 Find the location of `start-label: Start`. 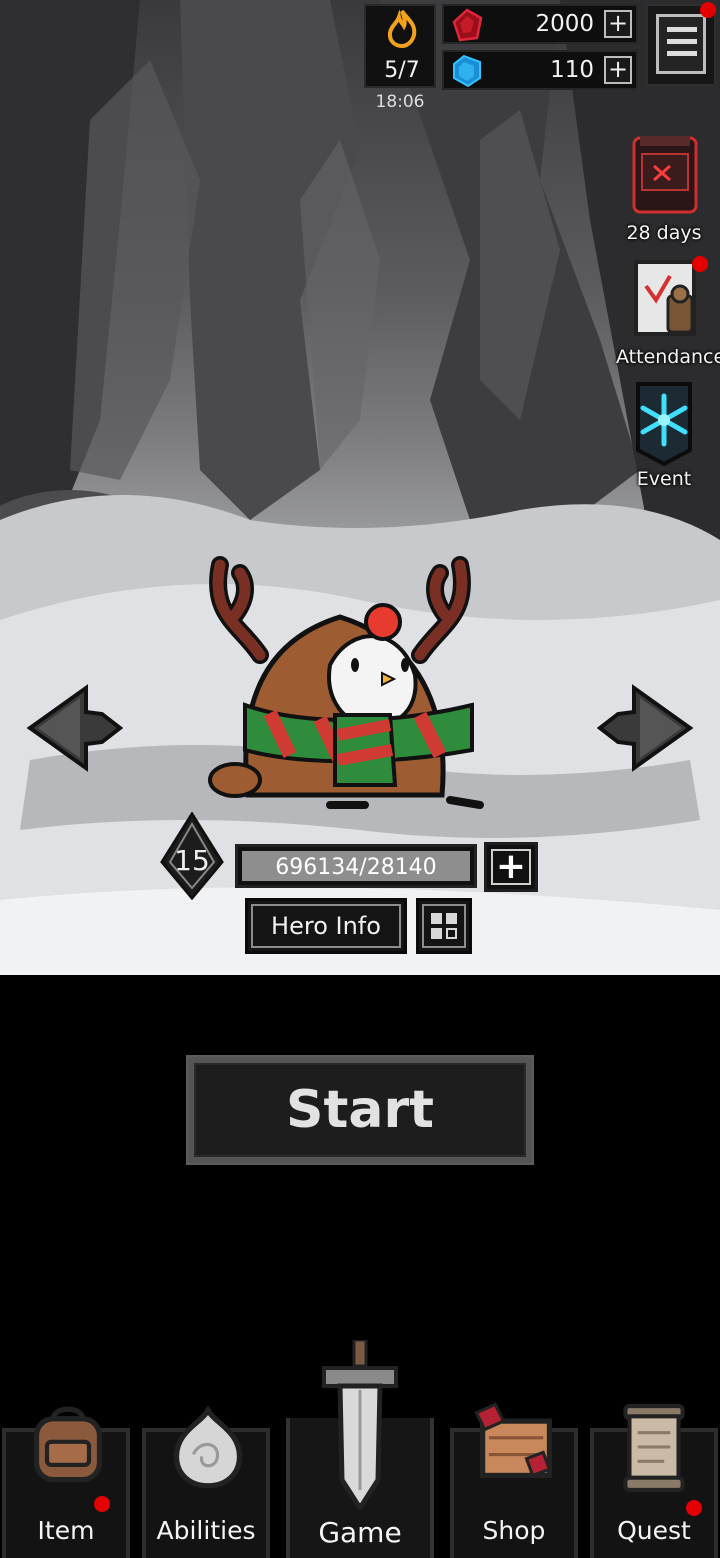

start-label: Start is located at coordinates (360, 1110).